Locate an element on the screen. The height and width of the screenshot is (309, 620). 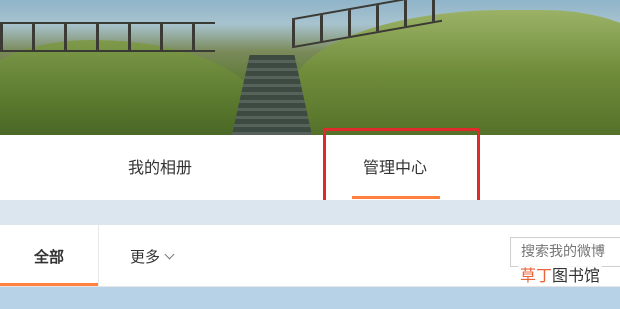
cover-hill-left is located at coordinates (130, 87).